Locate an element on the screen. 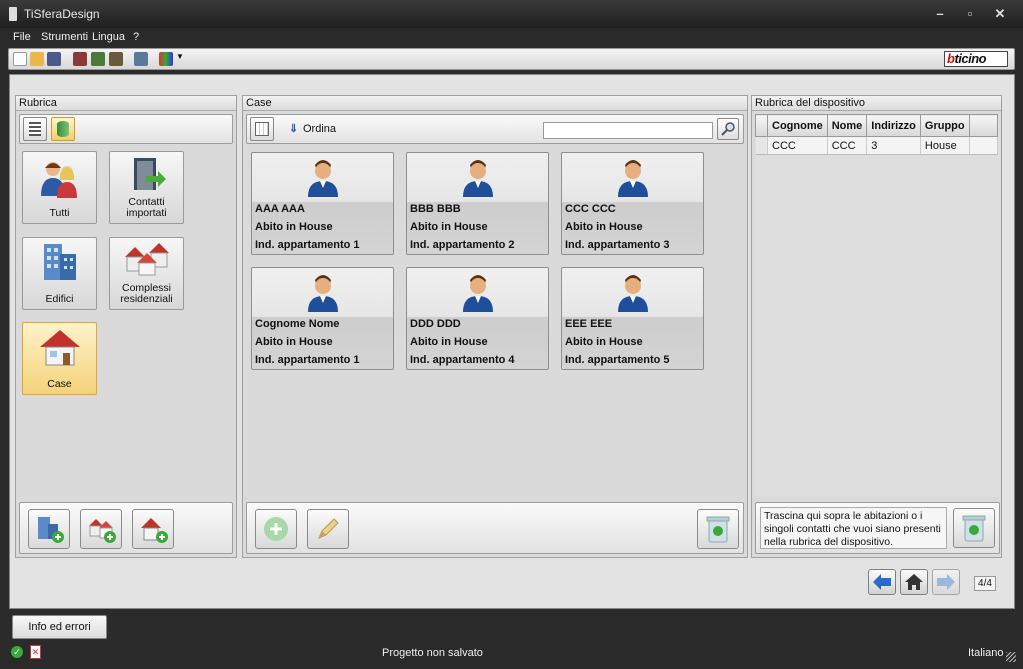  tile-label: Contatti importati is located at coordinates (146, 207).